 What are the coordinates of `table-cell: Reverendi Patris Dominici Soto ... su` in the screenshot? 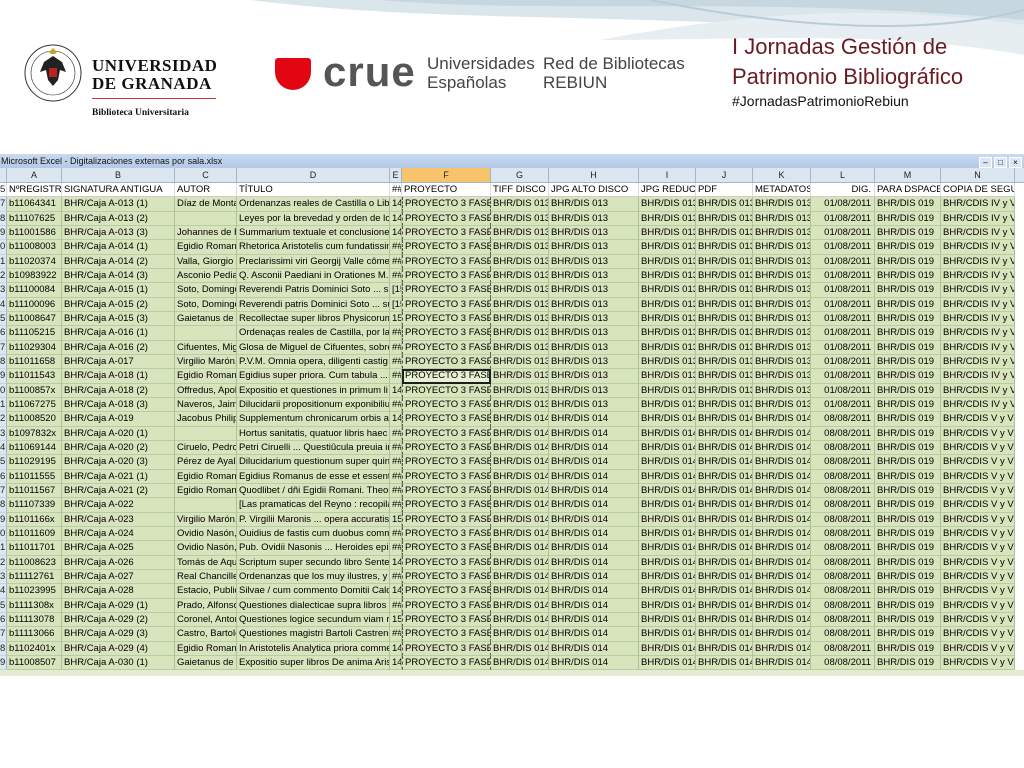 It's located at (313, 290).